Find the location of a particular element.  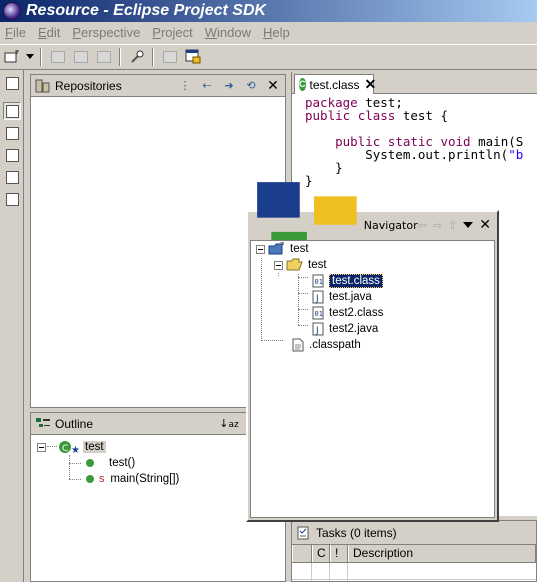

navigator-file-node: 01 test2.class is located at coordinates (347, 313).